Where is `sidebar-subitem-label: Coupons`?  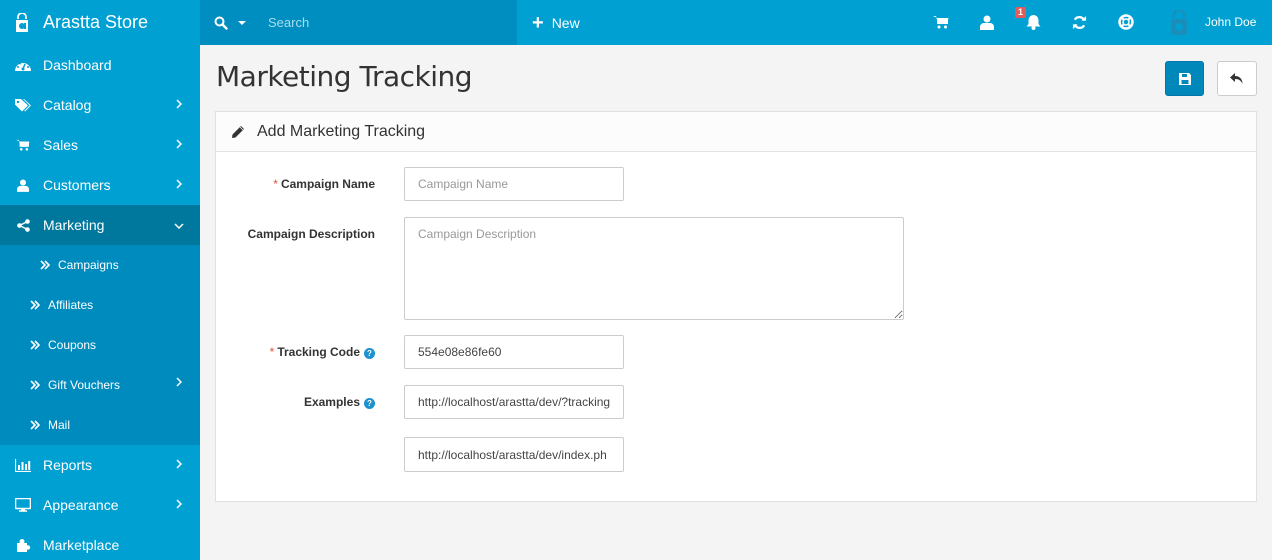 sidebar-subitem-label: Coupons is located at coordinates (72, 345).